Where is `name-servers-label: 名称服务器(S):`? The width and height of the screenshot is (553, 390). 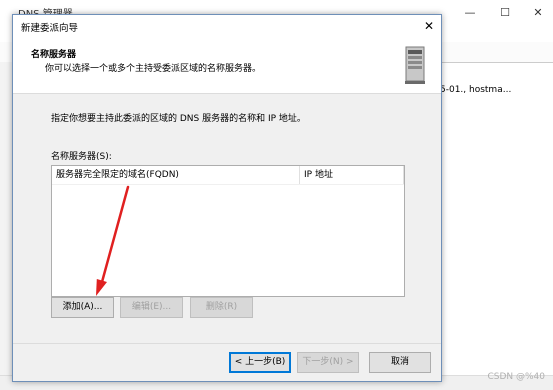 name-servers-label: 名称服务器(S): is located at coordinates (81, 157).